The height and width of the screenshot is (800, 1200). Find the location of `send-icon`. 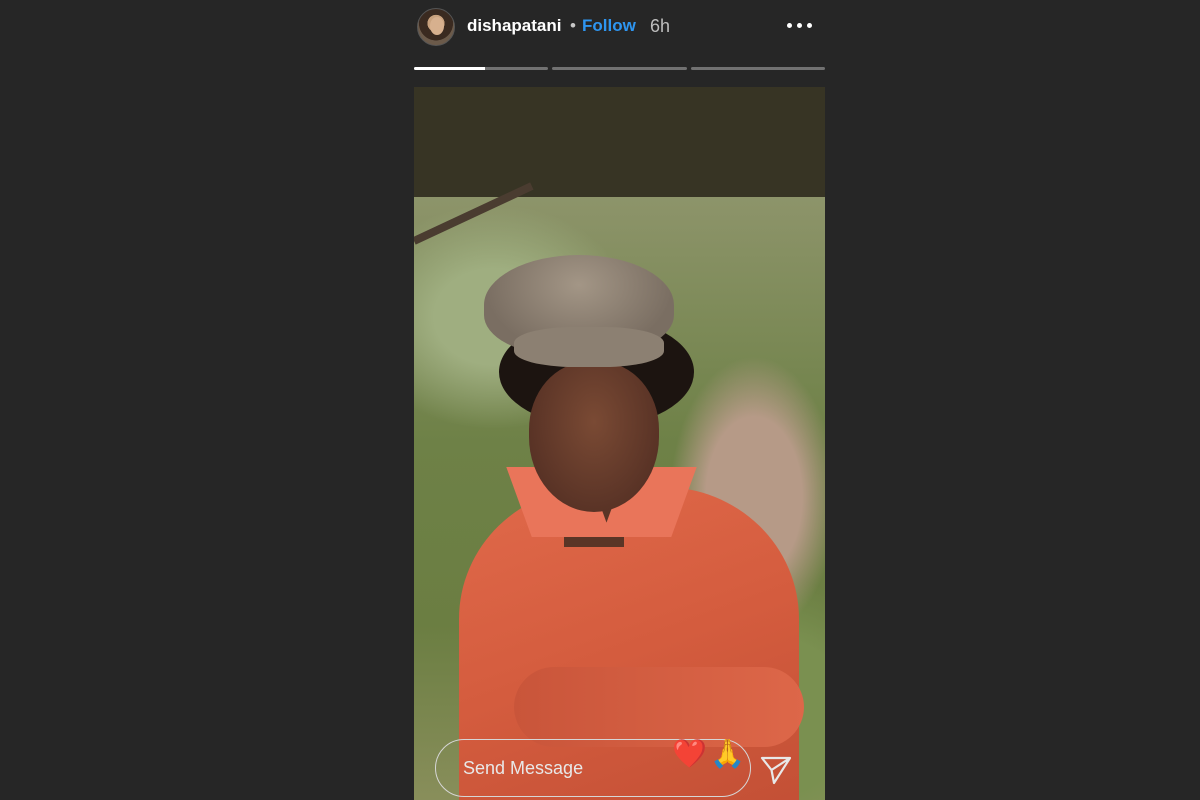

send-icon is located at coordinates (776, 770).